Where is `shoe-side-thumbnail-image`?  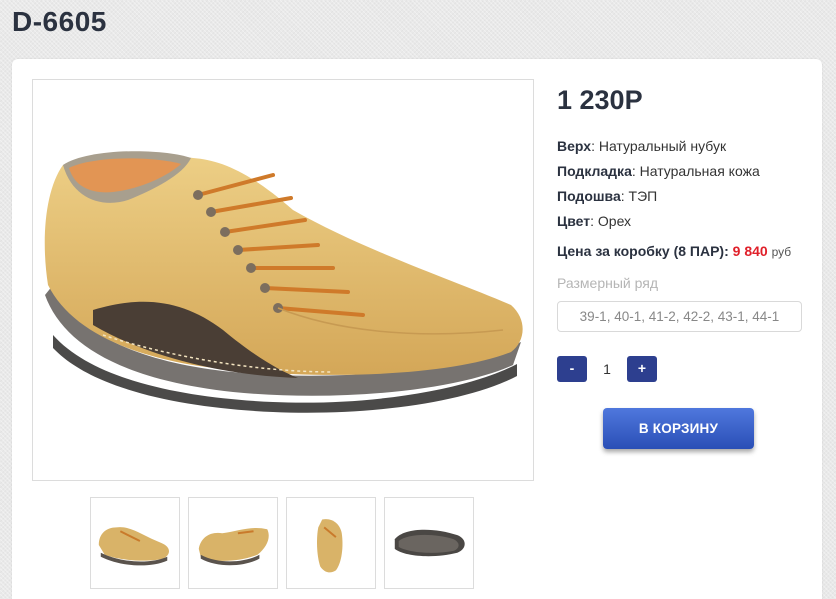
shoe-side-thumbnail-image is located at coordinates (133, 546).